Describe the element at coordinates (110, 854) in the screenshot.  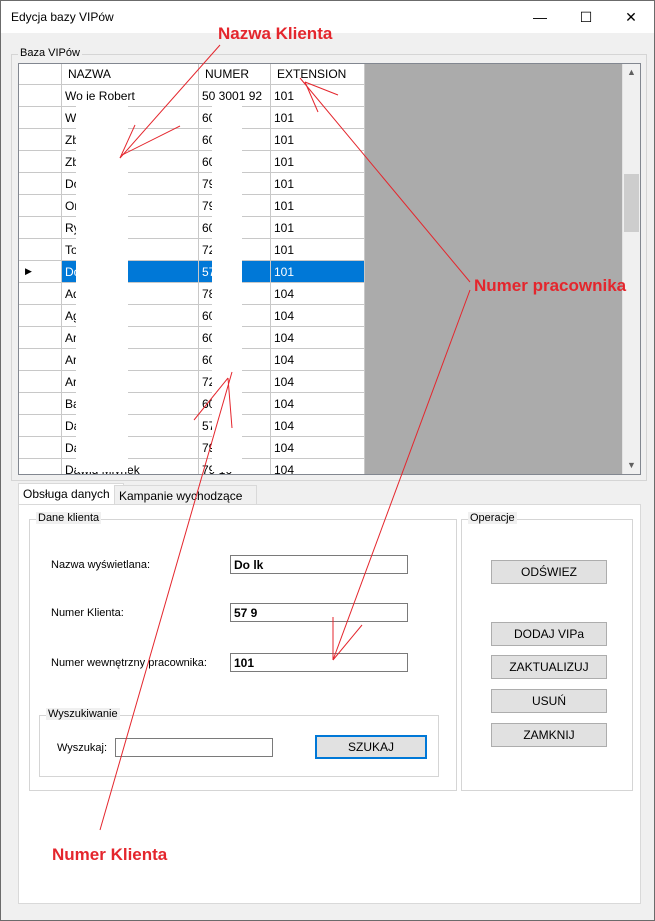
I see `annotation-client-number: Numer Klienta` at that location.